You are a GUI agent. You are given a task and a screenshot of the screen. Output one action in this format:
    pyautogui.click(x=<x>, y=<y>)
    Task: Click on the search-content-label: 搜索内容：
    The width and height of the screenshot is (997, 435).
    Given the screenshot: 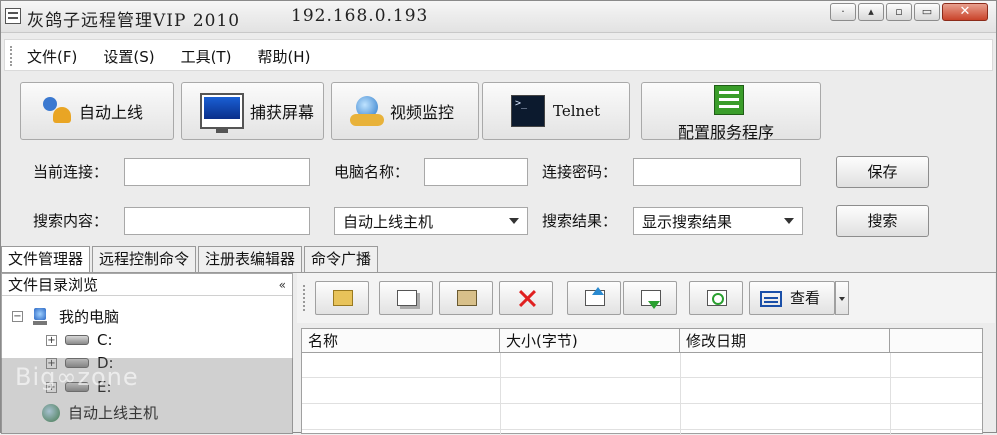 What is the action you would take?
    pyautogui.click(x=71, y=221)
    